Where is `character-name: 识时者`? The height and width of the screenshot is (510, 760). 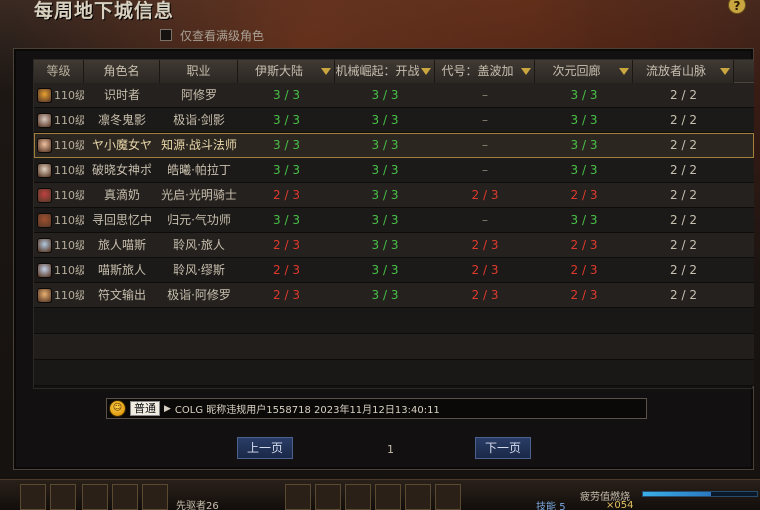
character-name: 识时者 is located at coordinates (121, 95).